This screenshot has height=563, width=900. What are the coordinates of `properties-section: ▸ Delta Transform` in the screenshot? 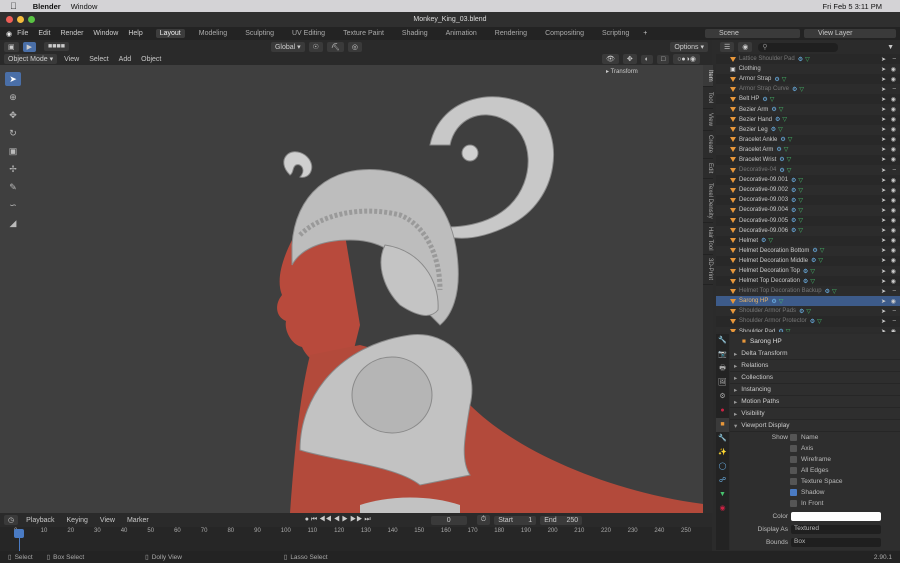 It's located at (815, 354).